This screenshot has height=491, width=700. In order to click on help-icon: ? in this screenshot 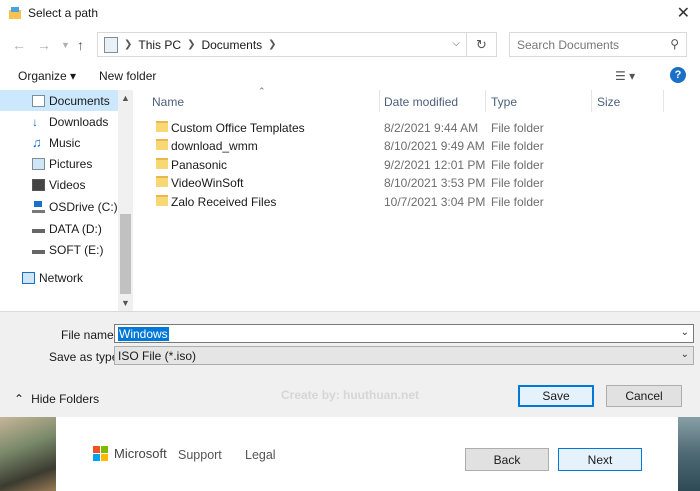, I will do `click(678, 75)`.